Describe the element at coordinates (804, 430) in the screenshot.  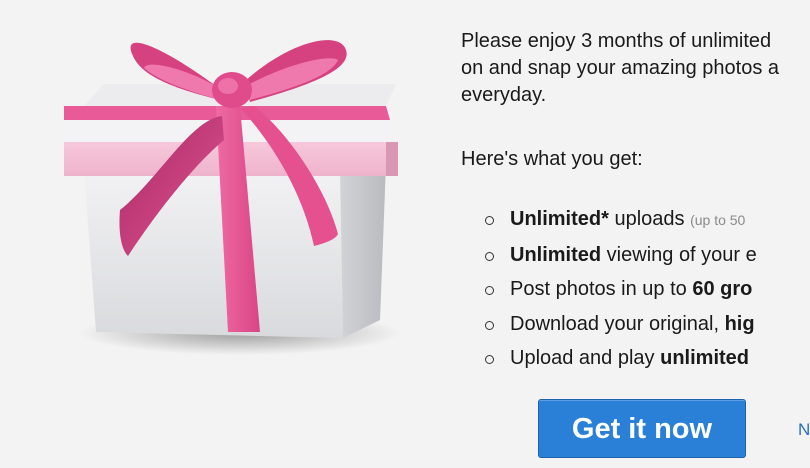
I see `secondary-link: N` at that location.